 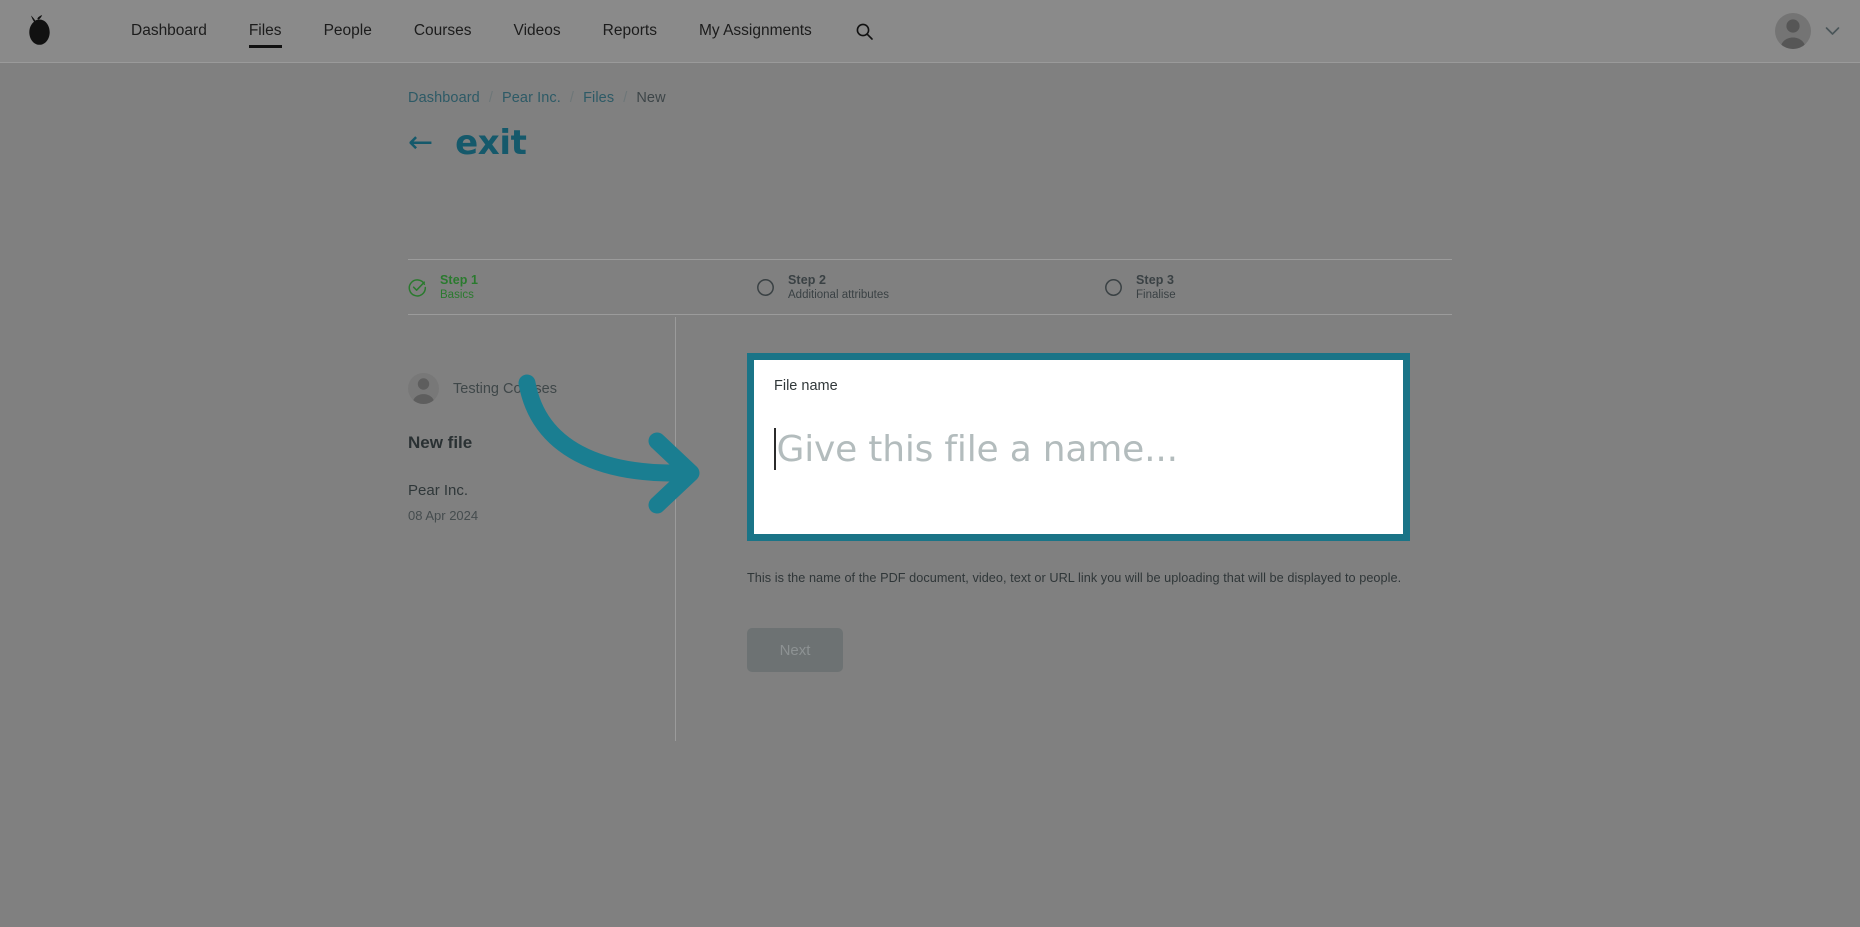 I want to click on nav-link-dashboard: Dashboard, so click(x=169, y=31).